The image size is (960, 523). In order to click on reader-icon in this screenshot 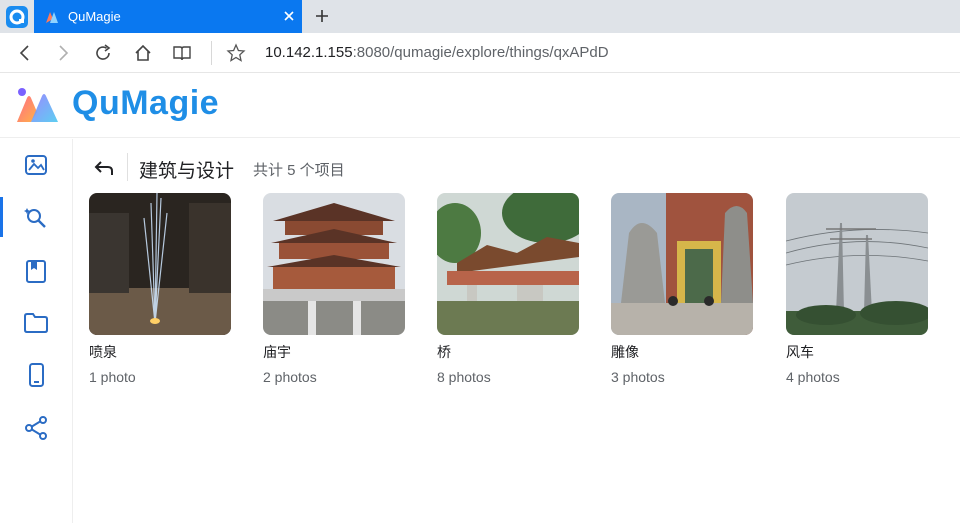, I will do `click(182, 53)`.